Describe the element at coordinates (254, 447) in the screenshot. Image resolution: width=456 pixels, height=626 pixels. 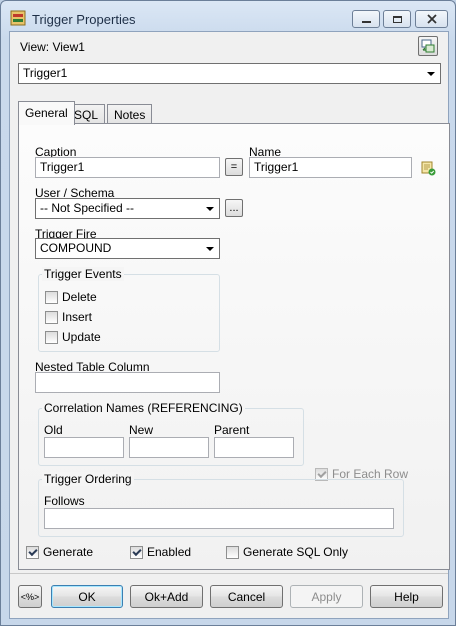
I see `parent-input` at that location.